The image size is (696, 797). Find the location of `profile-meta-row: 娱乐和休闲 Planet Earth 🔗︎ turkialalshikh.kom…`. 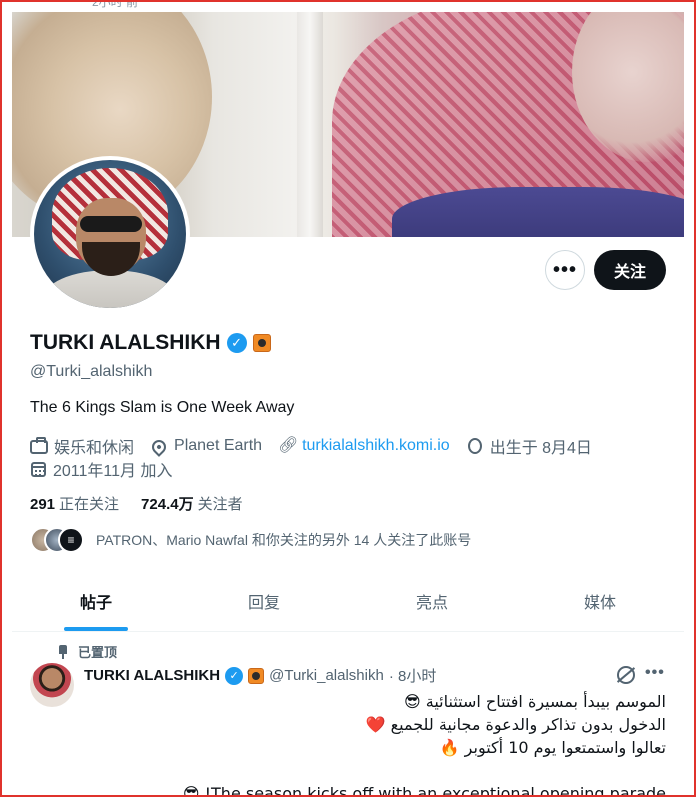

profile-meta-row: 娱乐和休闲 Planet Earth 🔗︎ turkialalshikh.kom… is located at coordinates (311, 446).